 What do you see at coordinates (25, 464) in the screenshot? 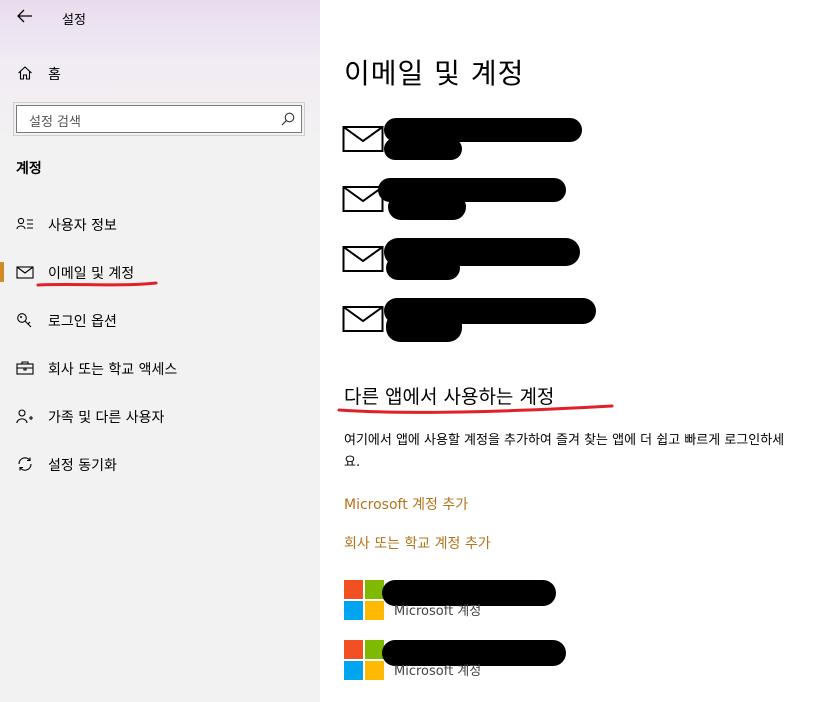
I see `sync-icon` at bounding box center [25, 464].